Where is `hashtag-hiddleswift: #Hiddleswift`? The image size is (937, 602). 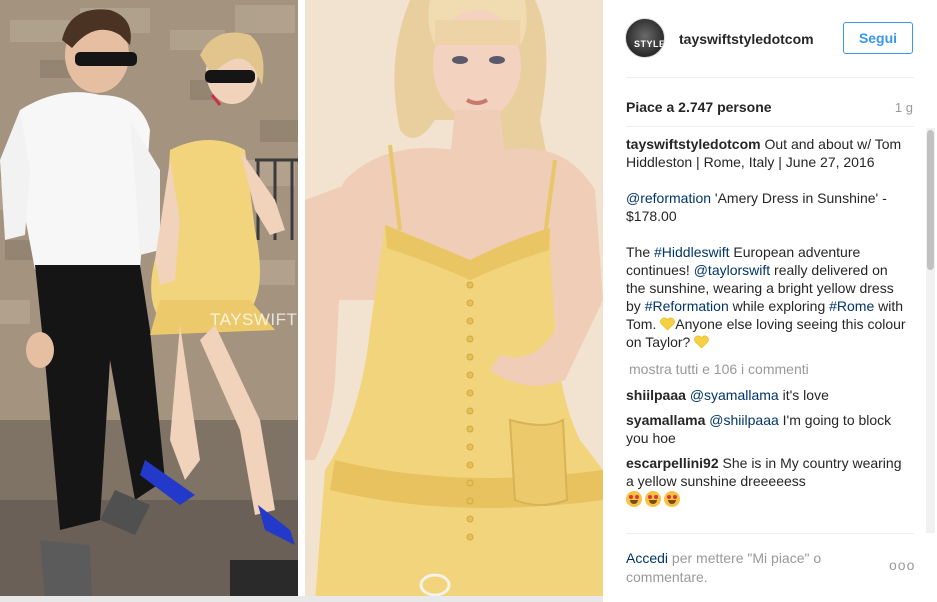
hashtag-hiddleswift: #Hiddleswift is located at coordinates (691, 252).